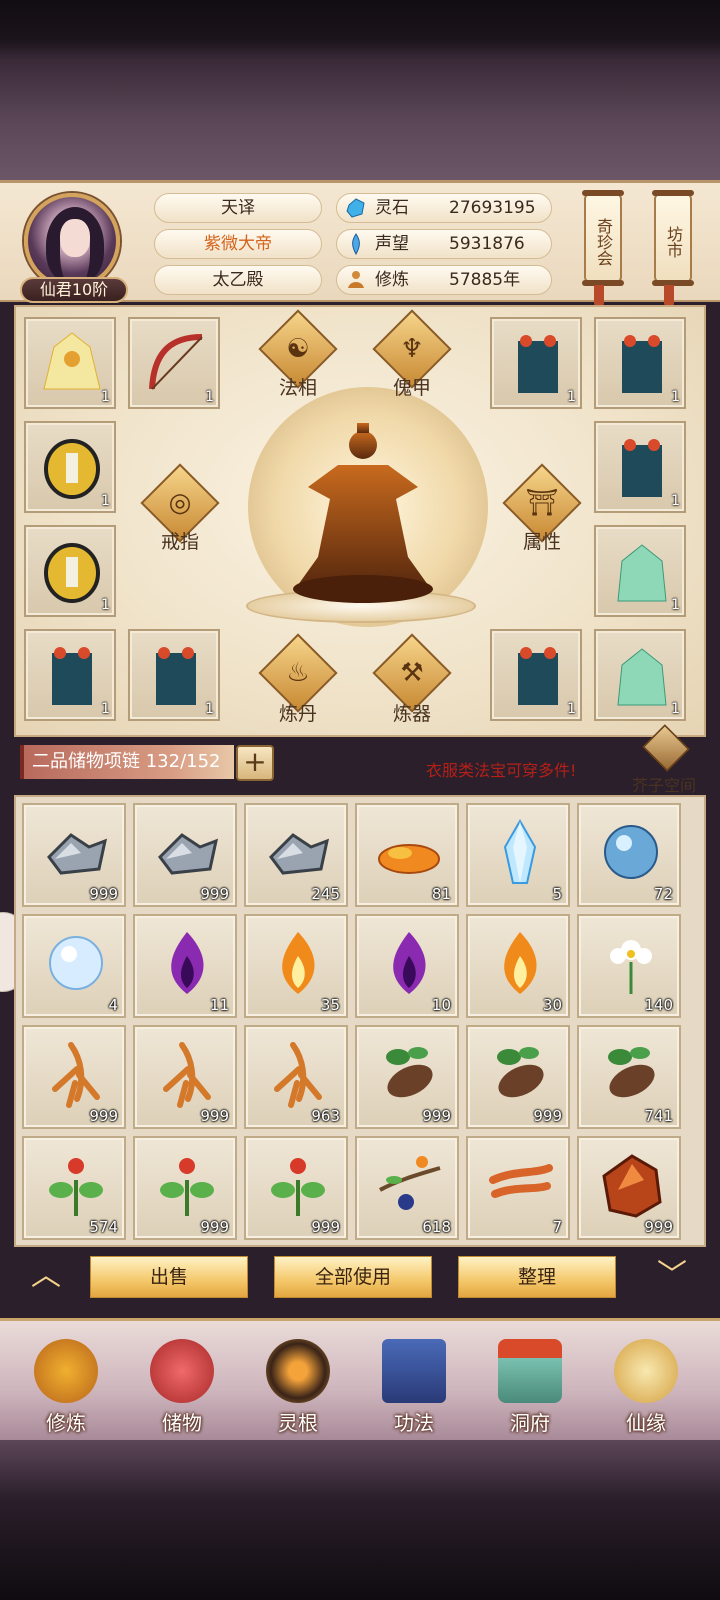 This screenshot has height=1600, width=720. I want to click on mustard-space-button: 芥子空间, so click(664, 759).